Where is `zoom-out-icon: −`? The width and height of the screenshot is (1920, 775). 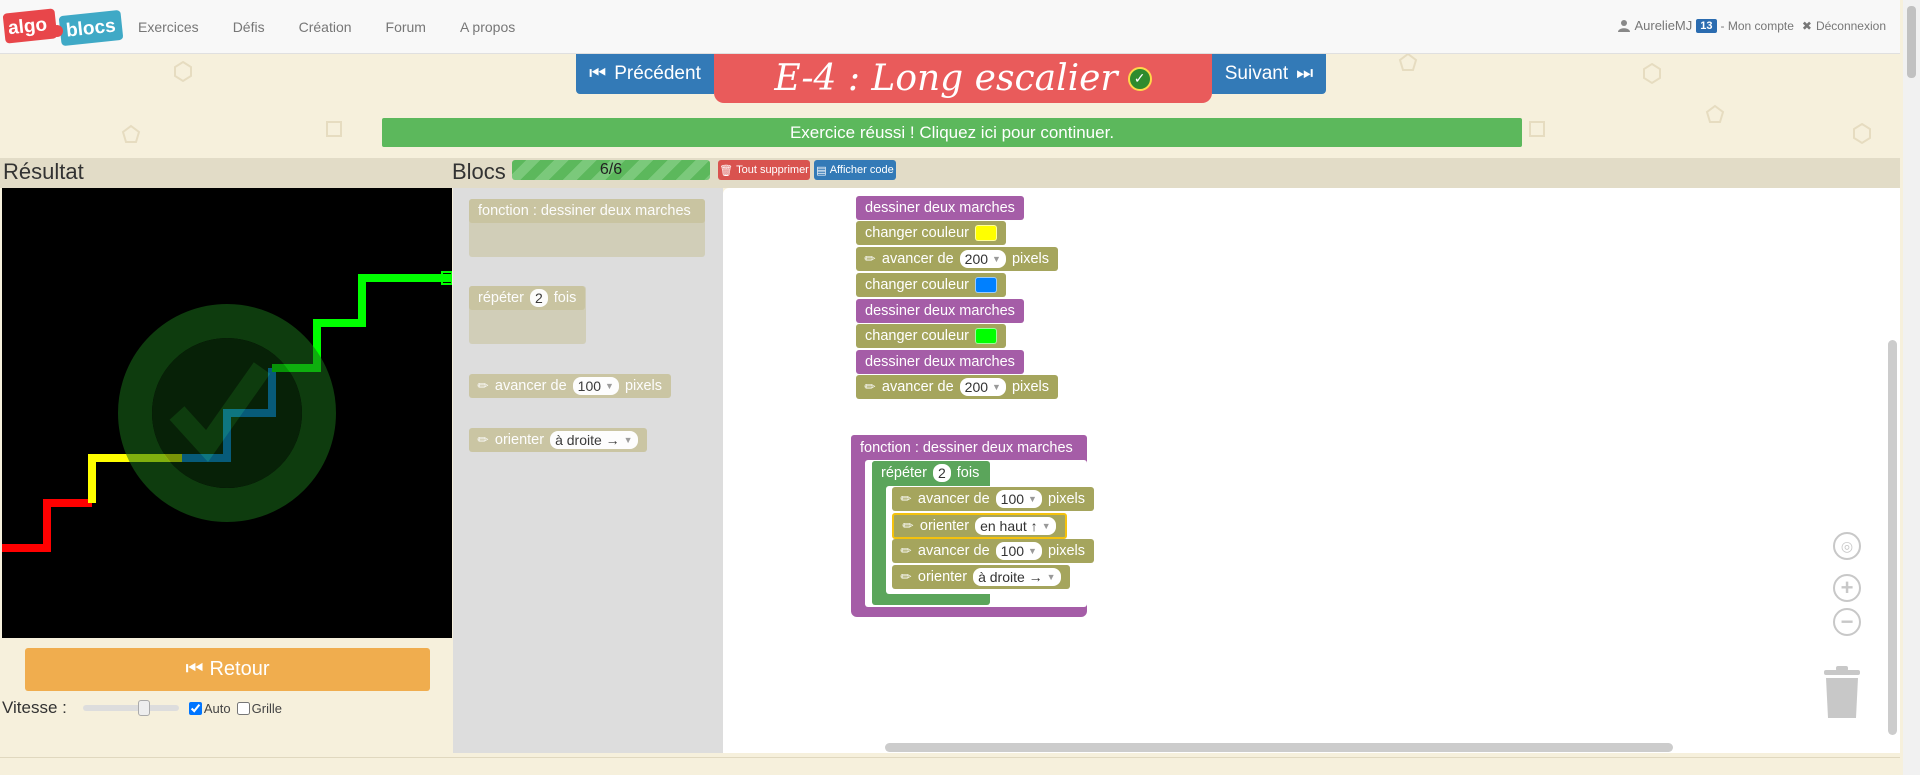 zoom-out-icon: − is located at coordinates (1847, 622).